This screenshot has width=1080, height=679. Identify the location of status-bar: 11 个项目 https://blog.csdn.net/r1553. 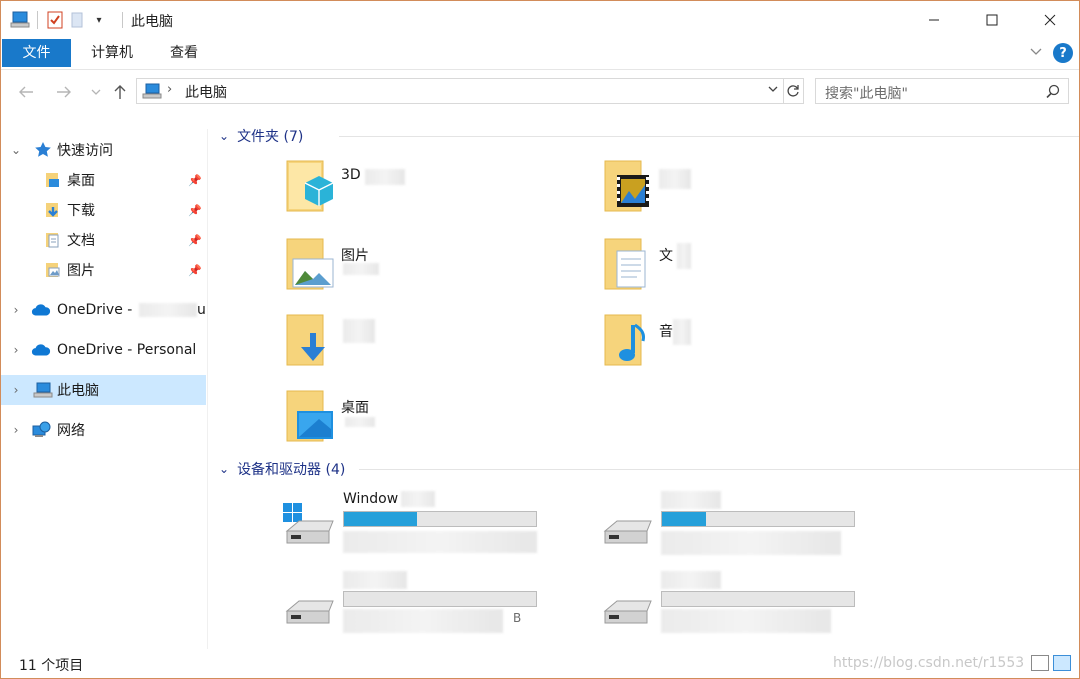
(540, 663).